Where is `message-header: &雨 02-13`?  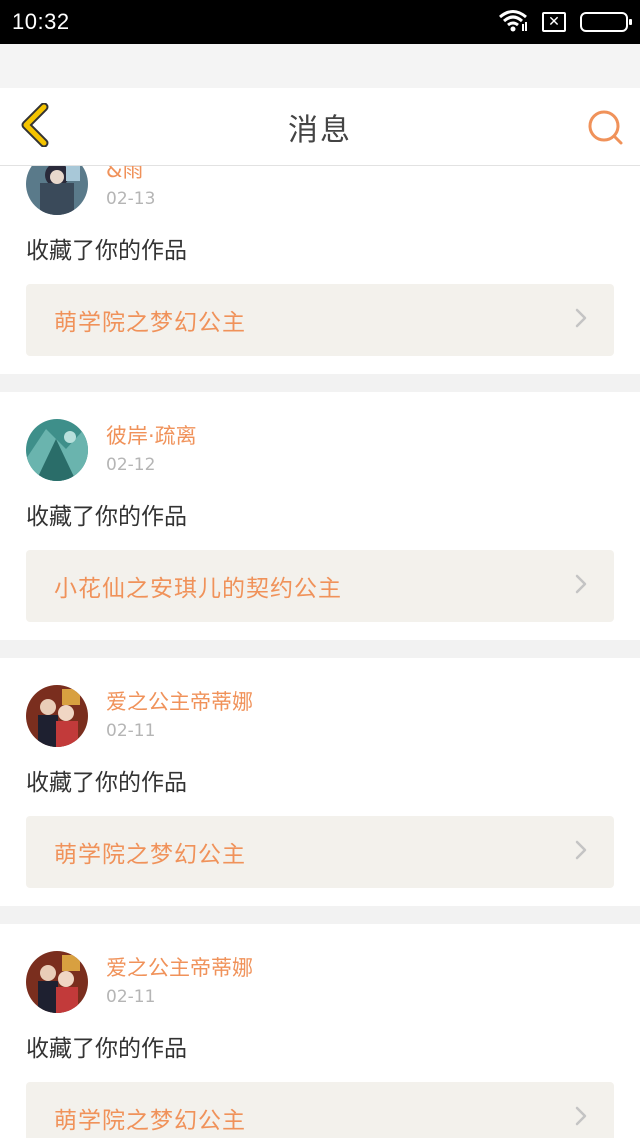
message-header: &雨 02-13 is located at coordinates (320, 191).